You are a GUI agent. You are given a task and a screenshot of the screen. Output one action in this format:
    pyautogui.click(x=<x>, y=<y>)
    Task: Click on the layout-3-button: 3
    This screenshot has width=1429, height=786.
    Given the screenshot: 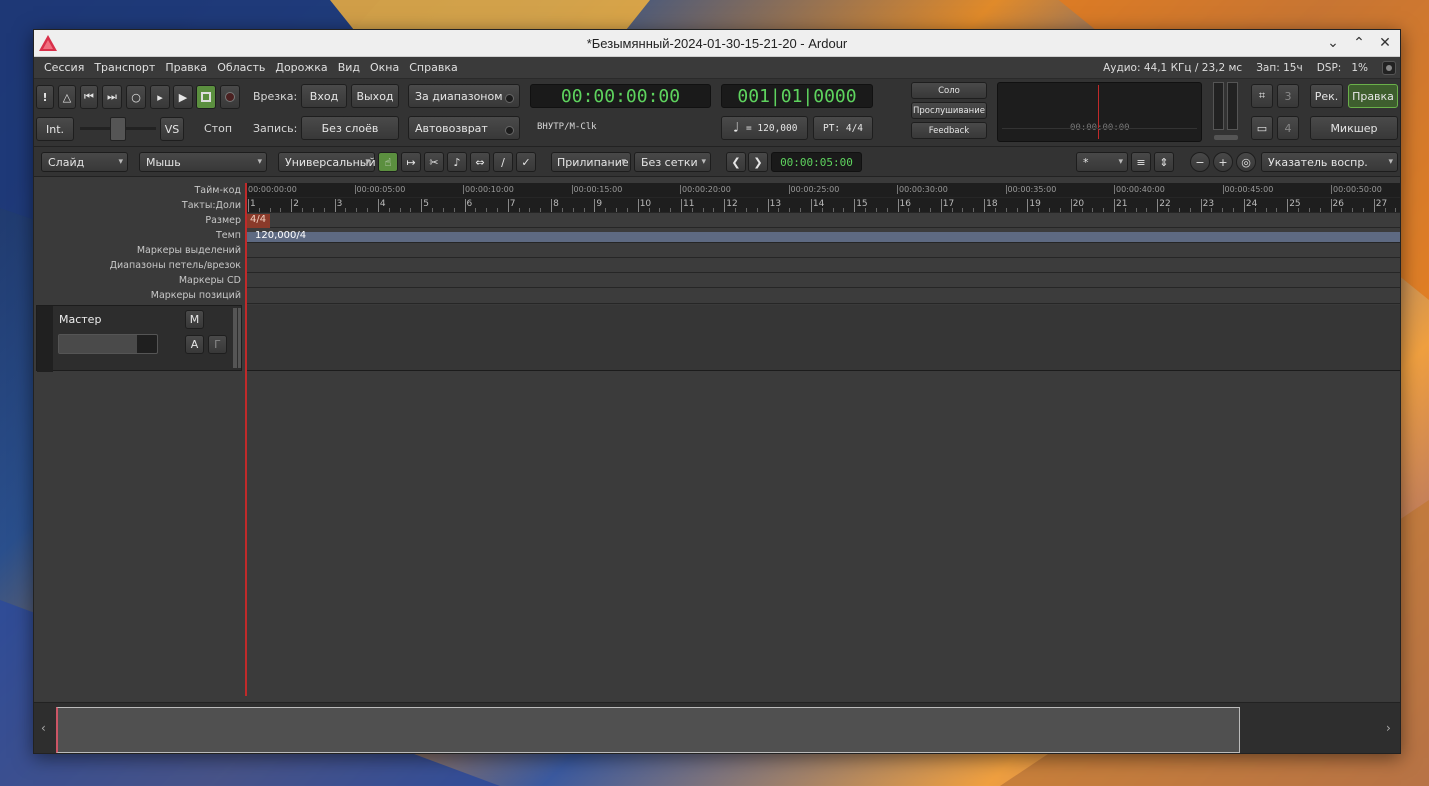 What is the action you would take?
    pyautogui.click(x=1288, y=96)
    